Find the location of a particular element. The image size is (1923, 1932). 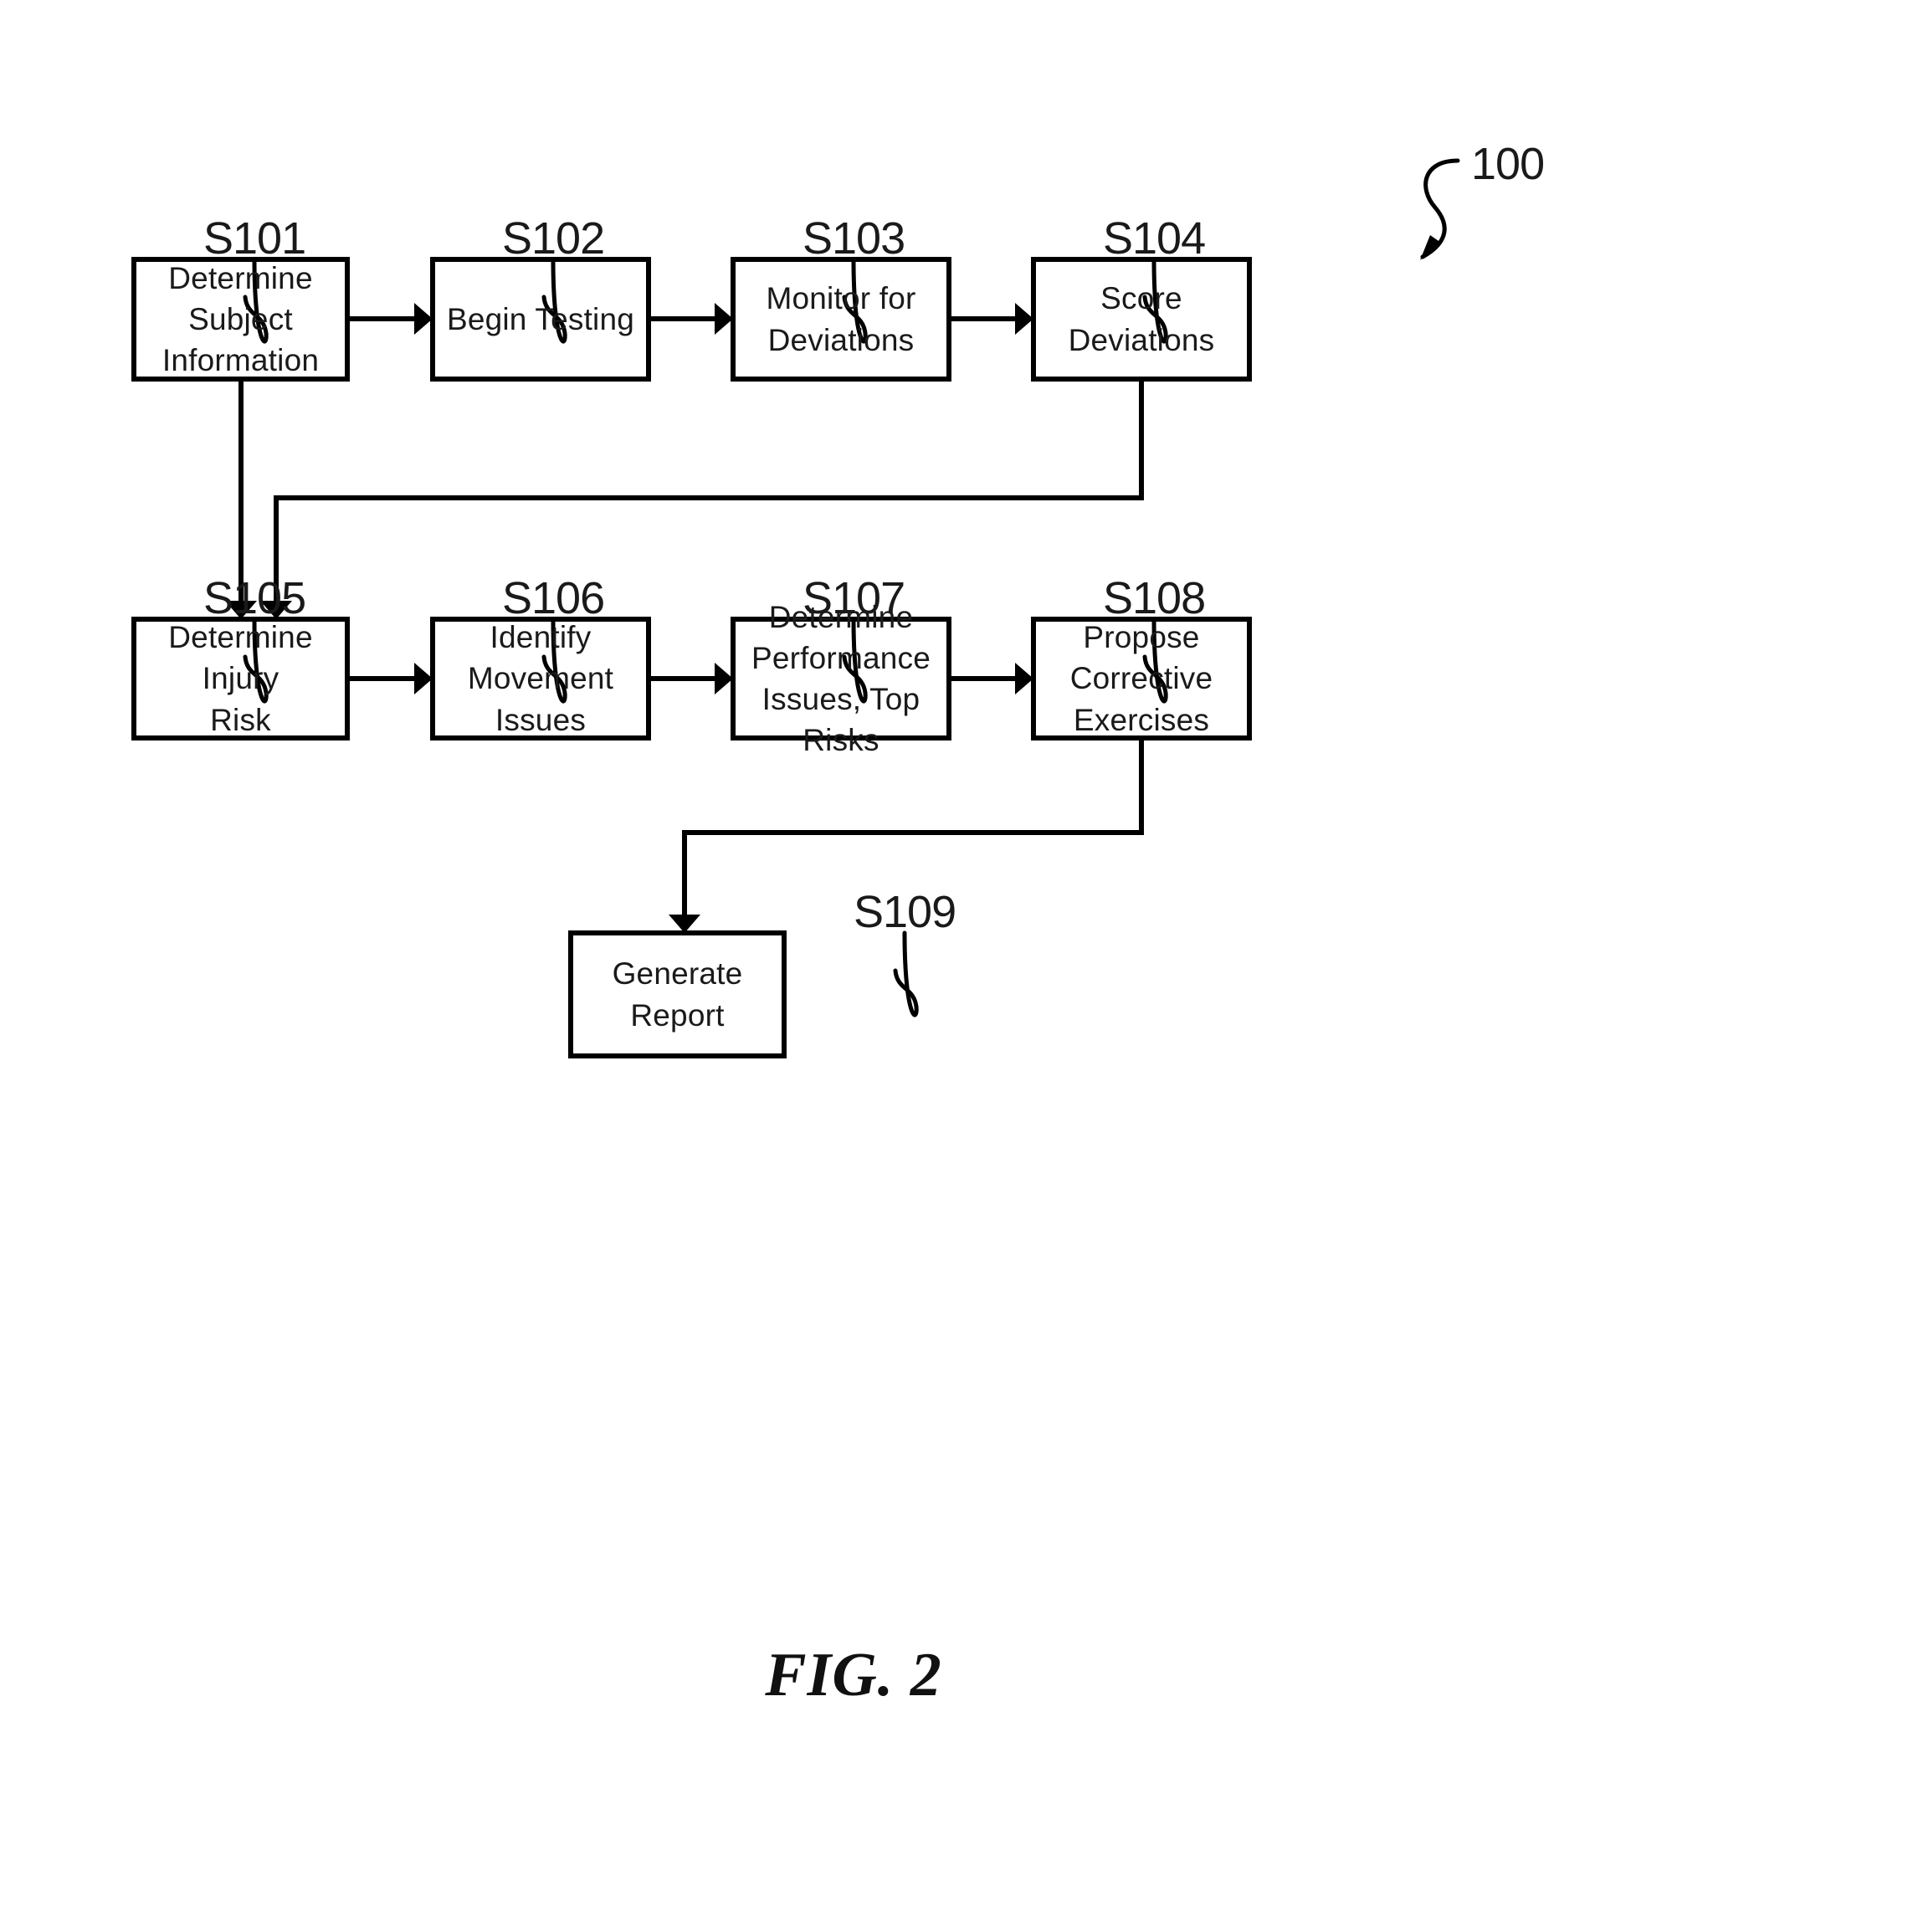

arrowhead-s106-s107 is located at coordinates (724, 678).